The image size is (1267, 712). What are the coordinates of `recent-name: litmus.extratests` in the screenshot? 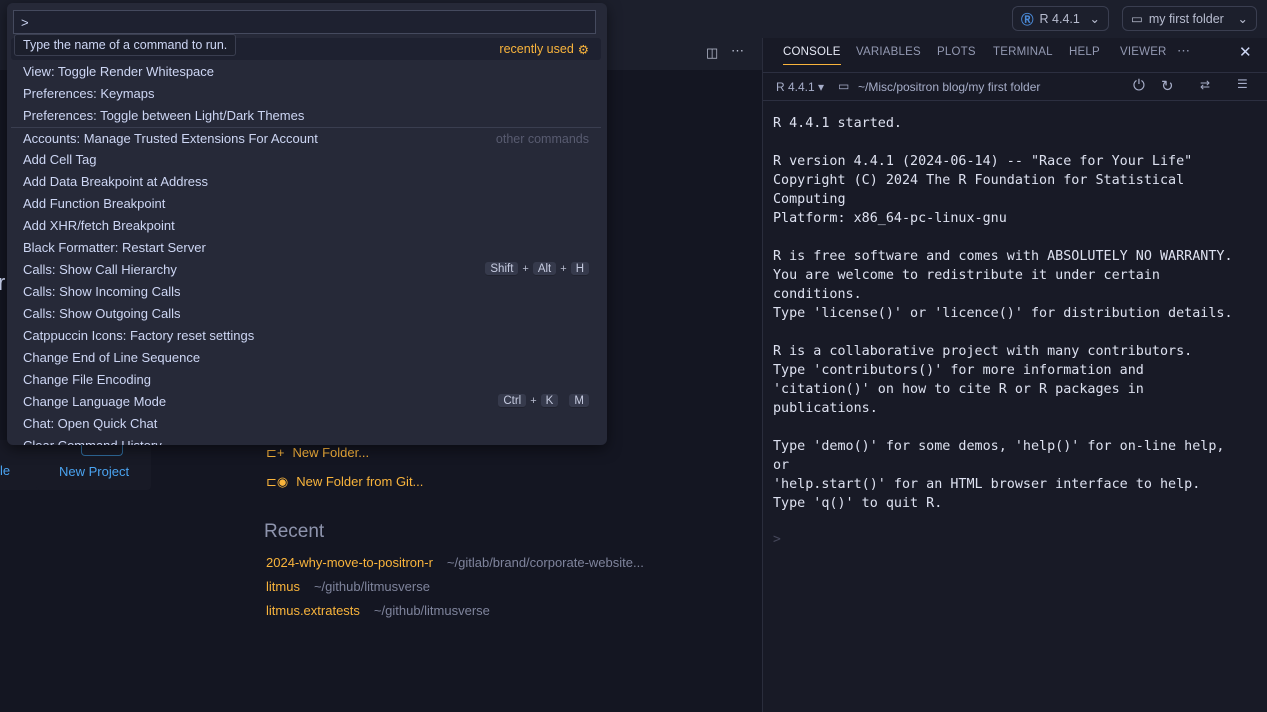 It's located at (313, 610).